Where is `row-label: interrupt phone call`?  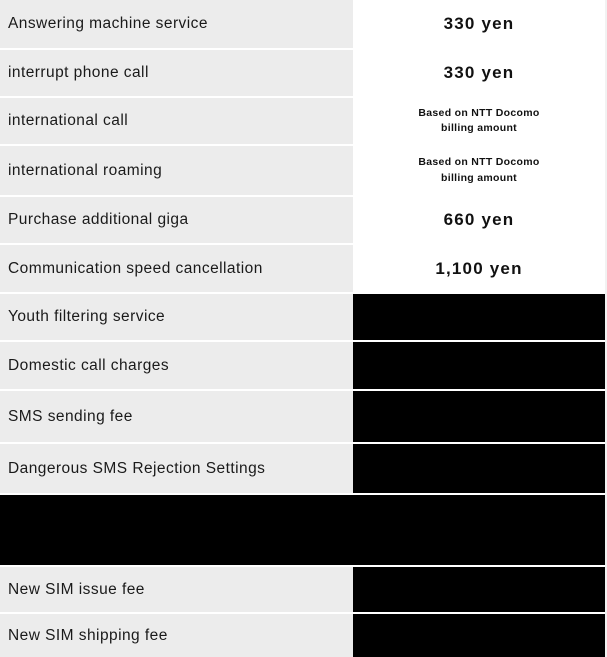 row-label: interrupt phone call is located at coordinates (78, 73).